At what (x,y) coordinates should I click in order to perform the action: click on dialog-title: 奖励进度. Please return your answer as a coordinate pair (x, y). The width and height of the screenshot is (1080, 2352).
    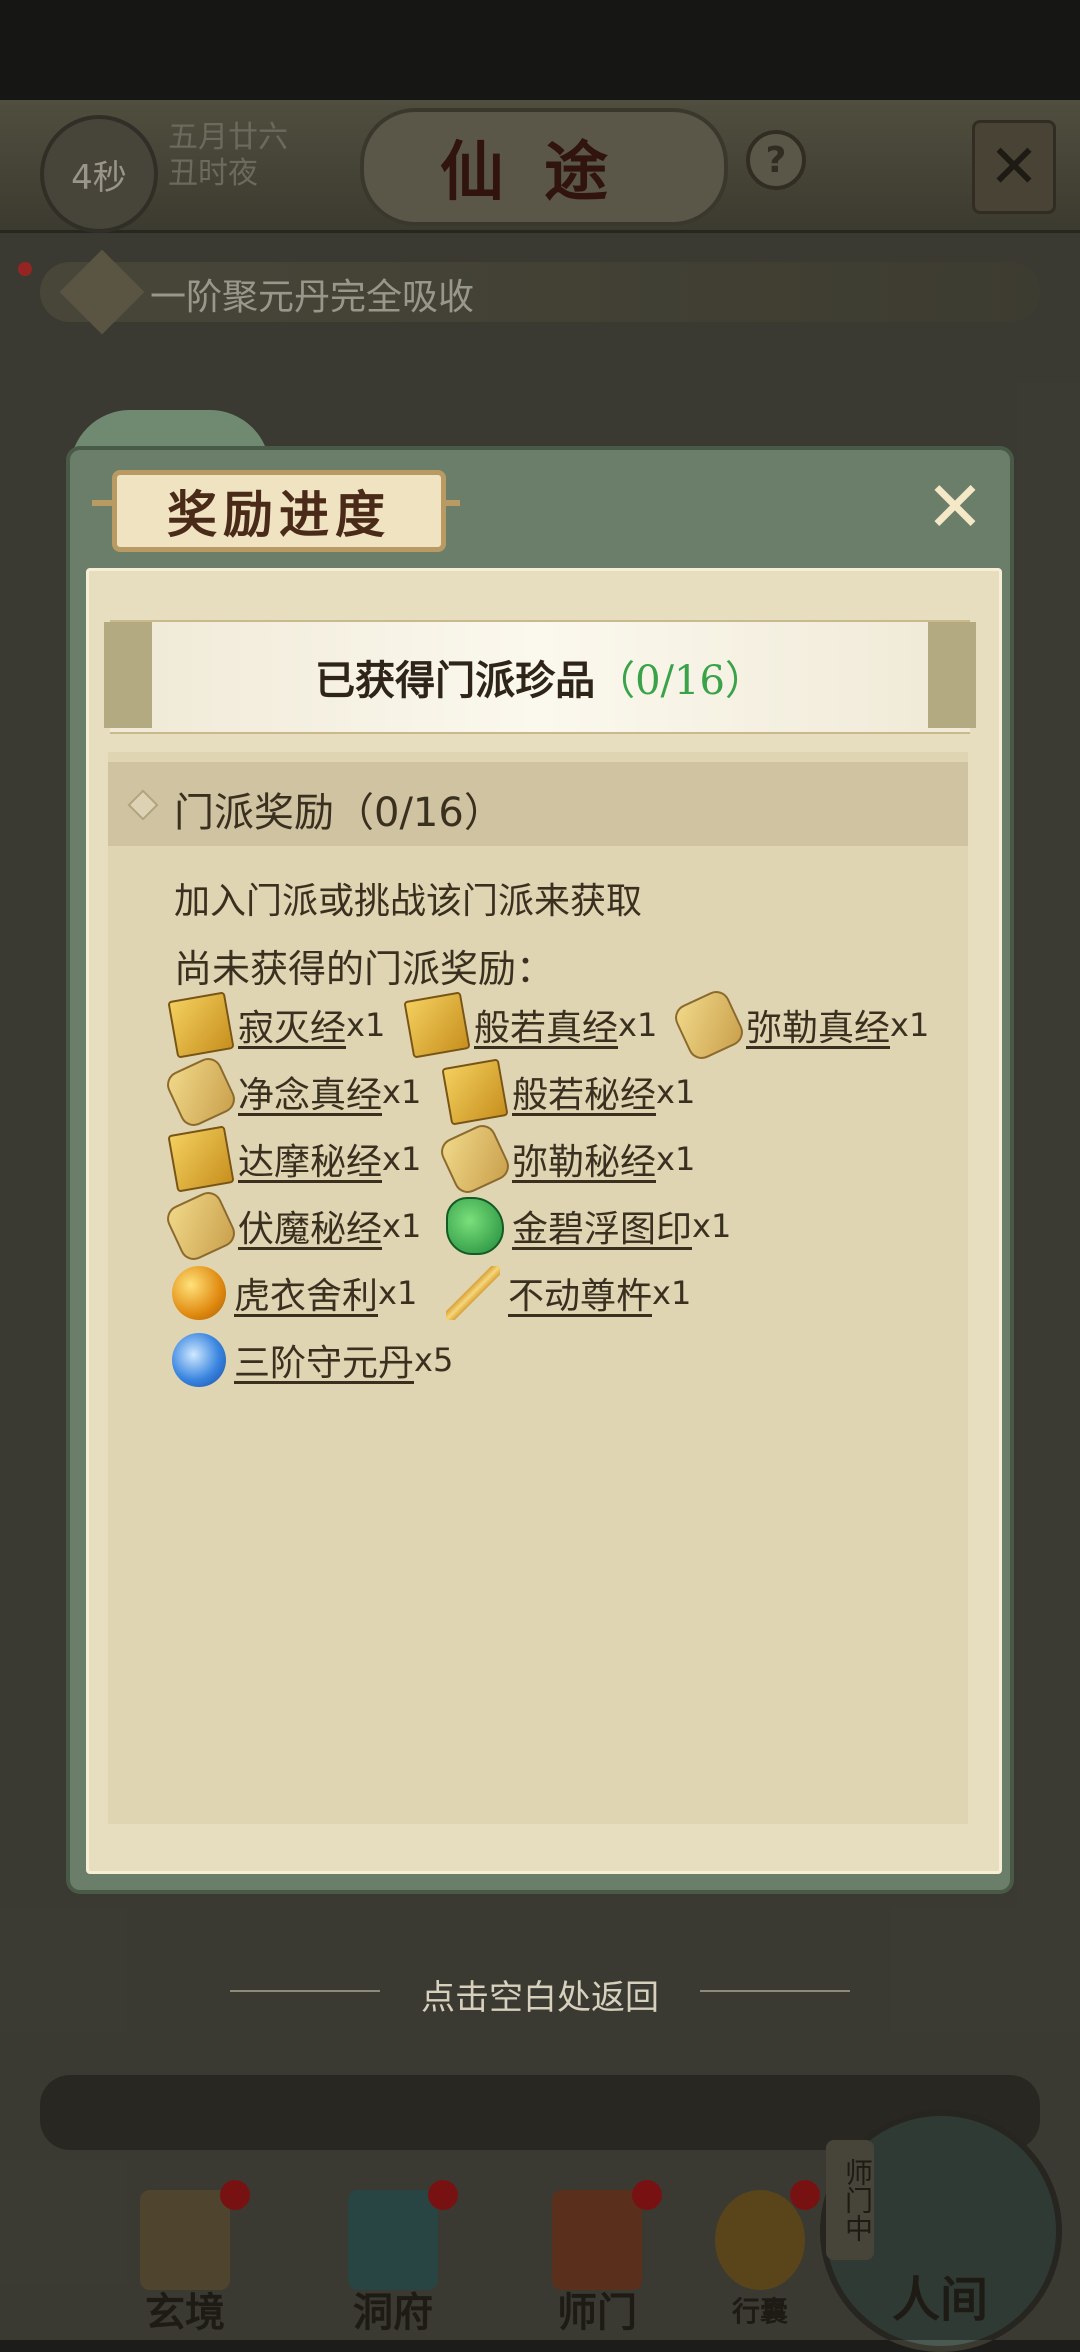
    Looking at the image, I should click on (279, 511).